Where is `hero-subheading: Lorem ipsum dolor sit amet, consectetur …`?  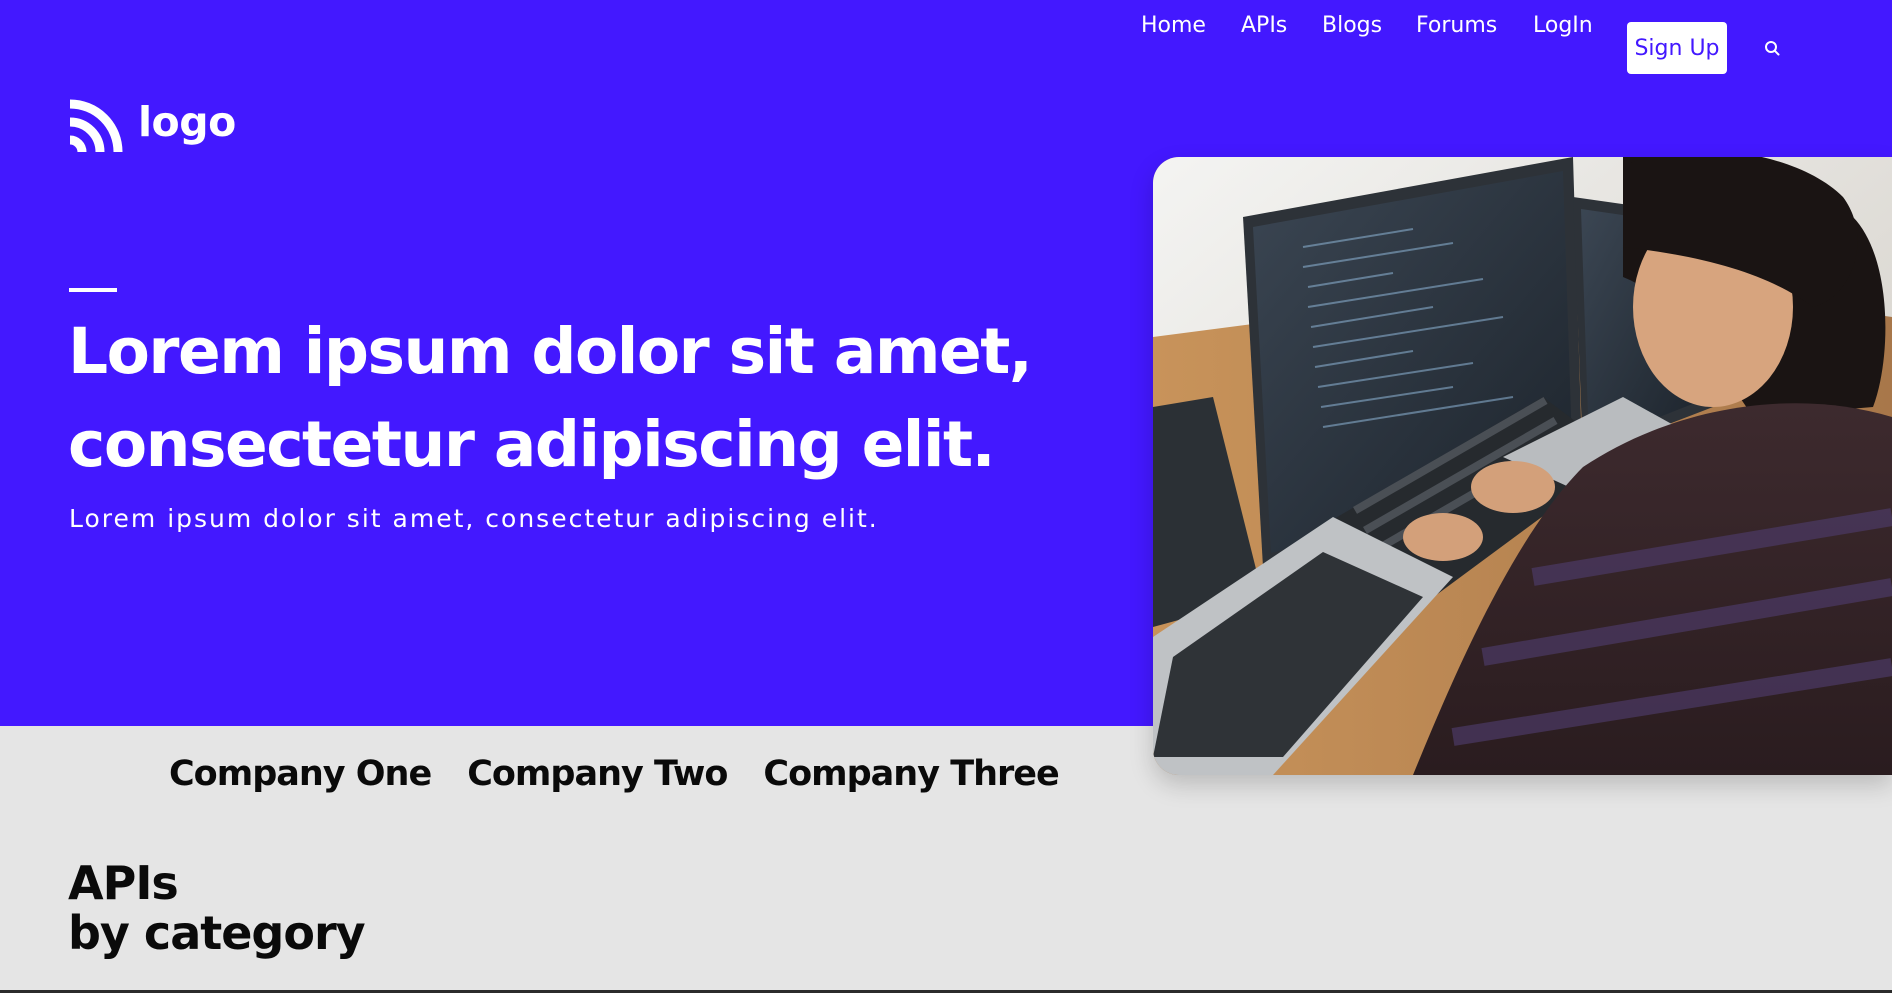
hero-subheading: Lorem ipsum dolor sit amet, consectetur … is located at coordinates (474, 518).